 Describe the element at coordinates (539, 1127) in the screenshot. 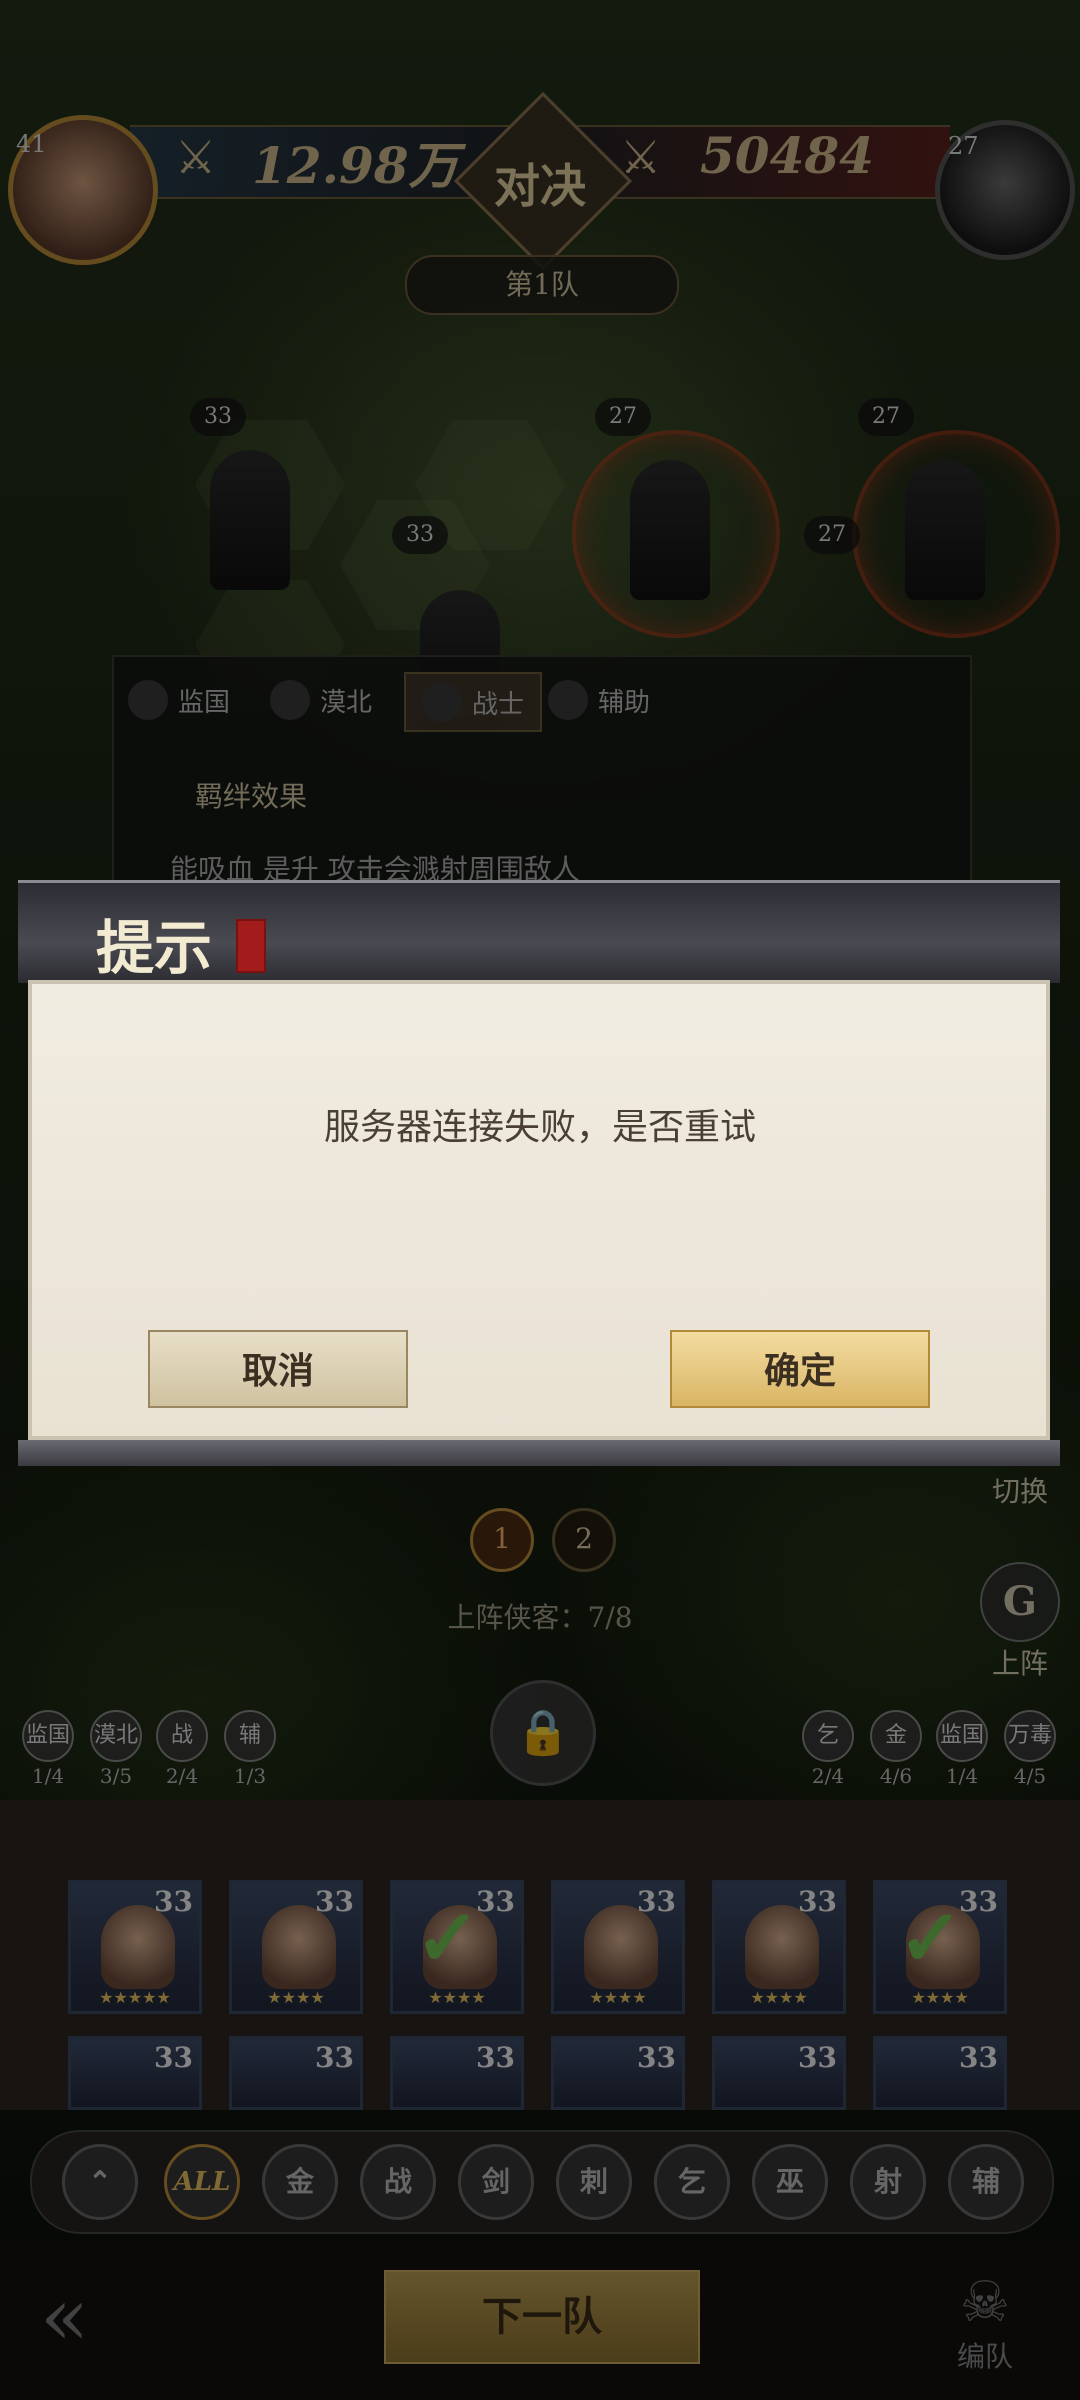

I see `dialog-message: 服务器连接失败，是否重试` at that location.